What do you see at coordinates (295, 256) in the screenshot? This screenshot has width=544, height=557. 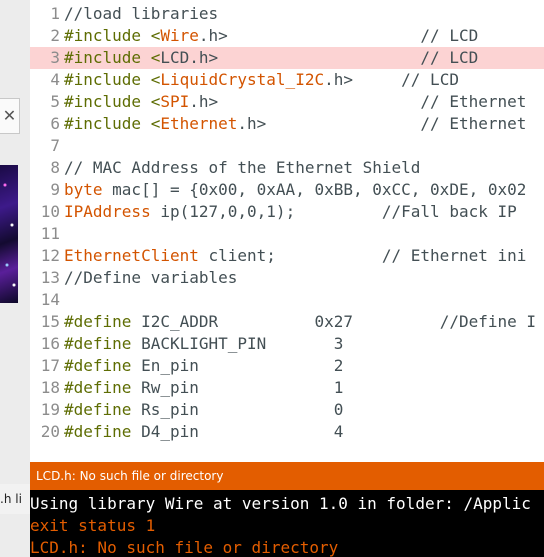 I see `code-text: EthernetClient client; // Ethernet ini` at bounding box center [295, 256].